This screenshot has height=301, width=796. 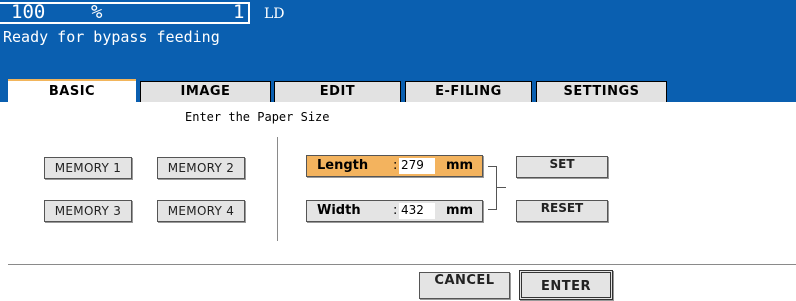 What do you see at coordinates (562, 211) in the screenshot?
I see `reset-button: RESET` at bounding box center [562, 211].